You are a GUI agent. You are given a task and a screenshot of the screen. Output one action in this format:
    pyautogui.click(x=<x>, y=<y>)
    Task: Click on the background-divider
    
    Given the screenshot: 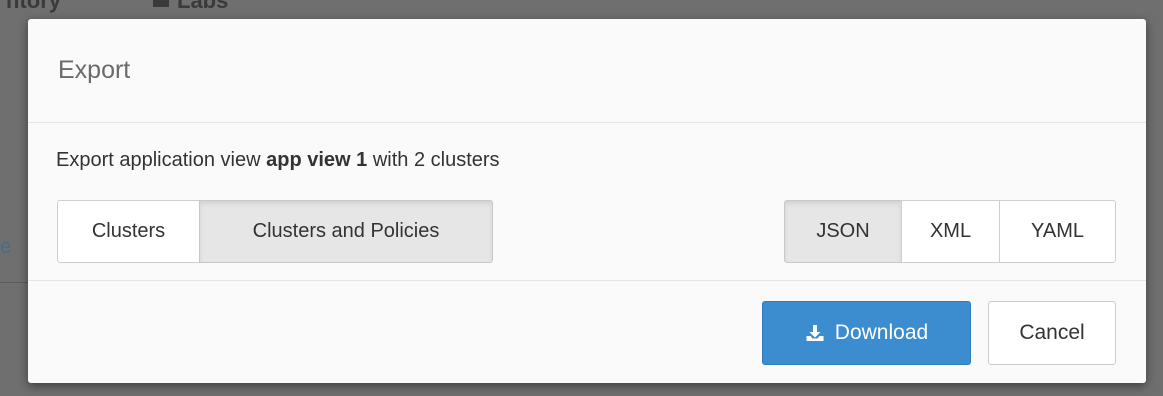 What is the action you would take?
    pyautogui.click(x=15, y=282)
    